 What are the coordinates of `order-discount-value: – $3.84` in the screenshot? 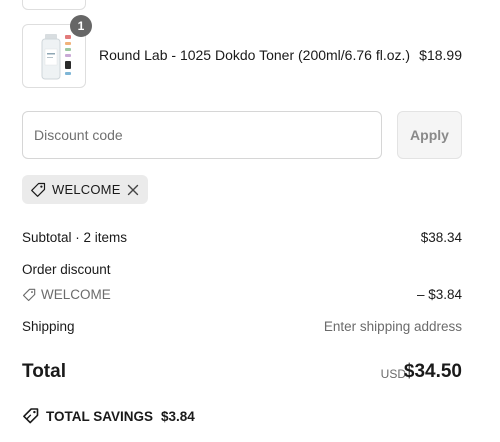 It's located at (439, 294).